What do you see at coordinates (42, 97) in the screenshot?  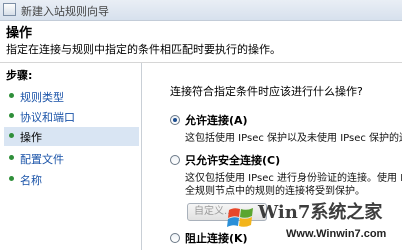 I see `step-label: 规则类型` at bounding box center [42, 97].